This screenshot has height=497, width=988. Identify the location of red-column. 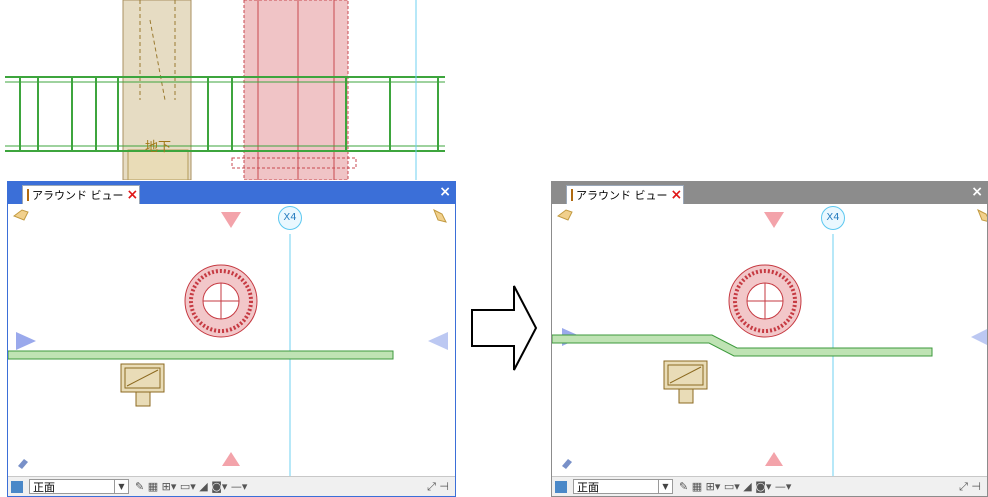
(296, 90).